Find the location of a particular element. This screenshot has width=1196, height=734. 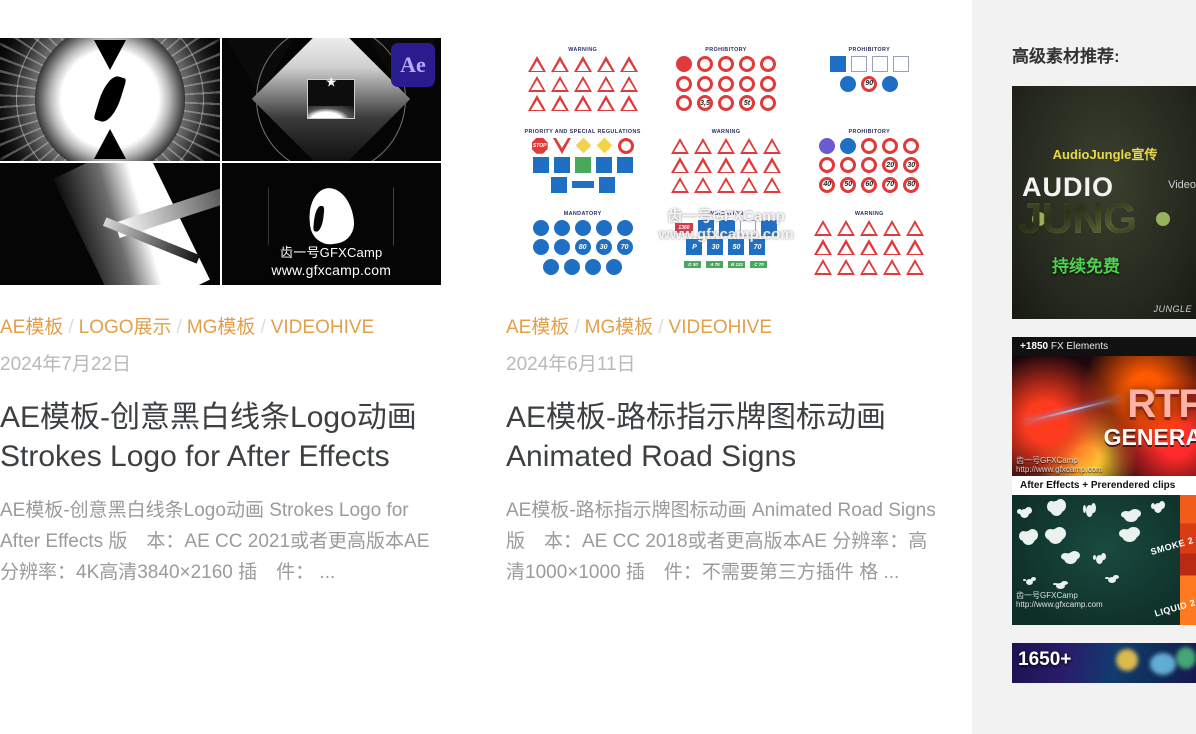

sign-row: 80 30 70 is located at coordinates (582, 247).